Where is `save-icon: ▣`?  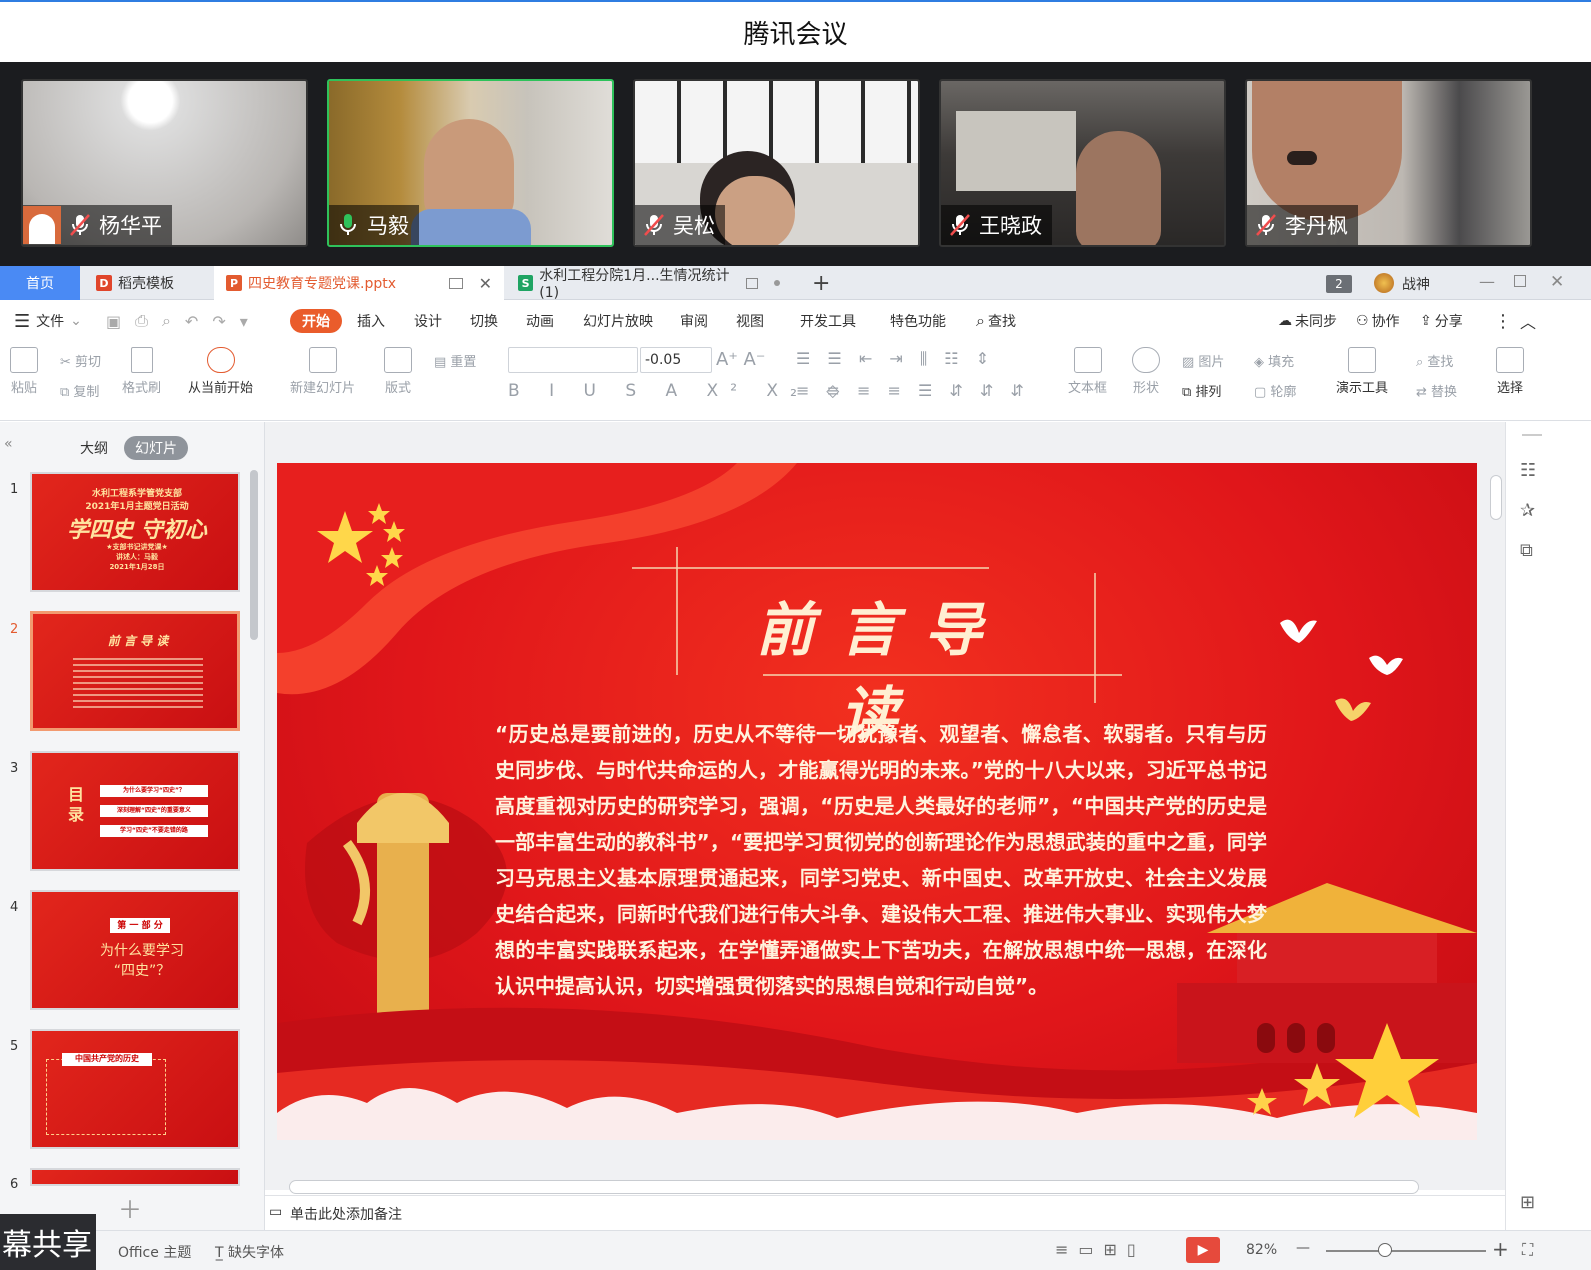 save-icon: ▣ is located at coordinates (113, 321).